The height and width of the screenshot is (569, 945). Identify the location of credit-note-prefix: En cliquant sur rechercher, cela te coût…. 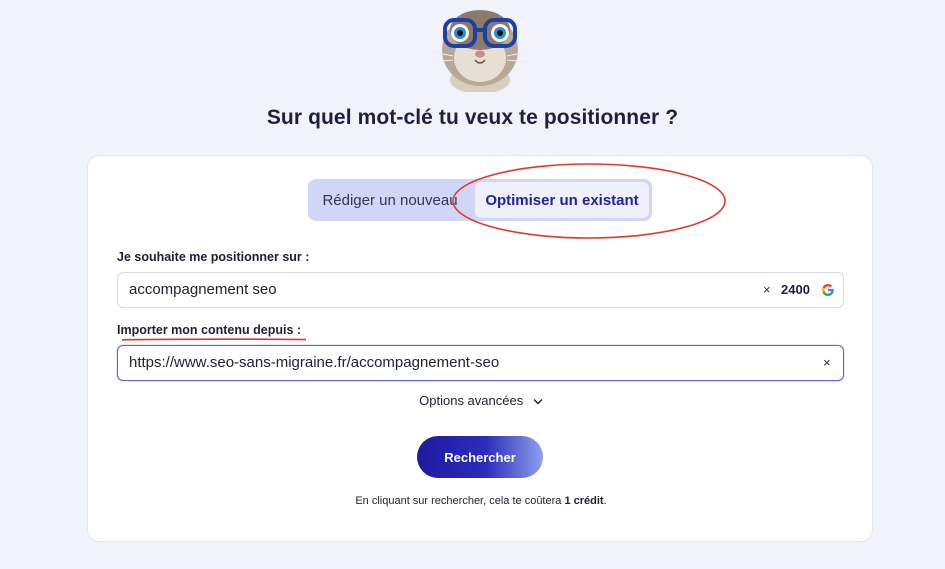
(460, 501).